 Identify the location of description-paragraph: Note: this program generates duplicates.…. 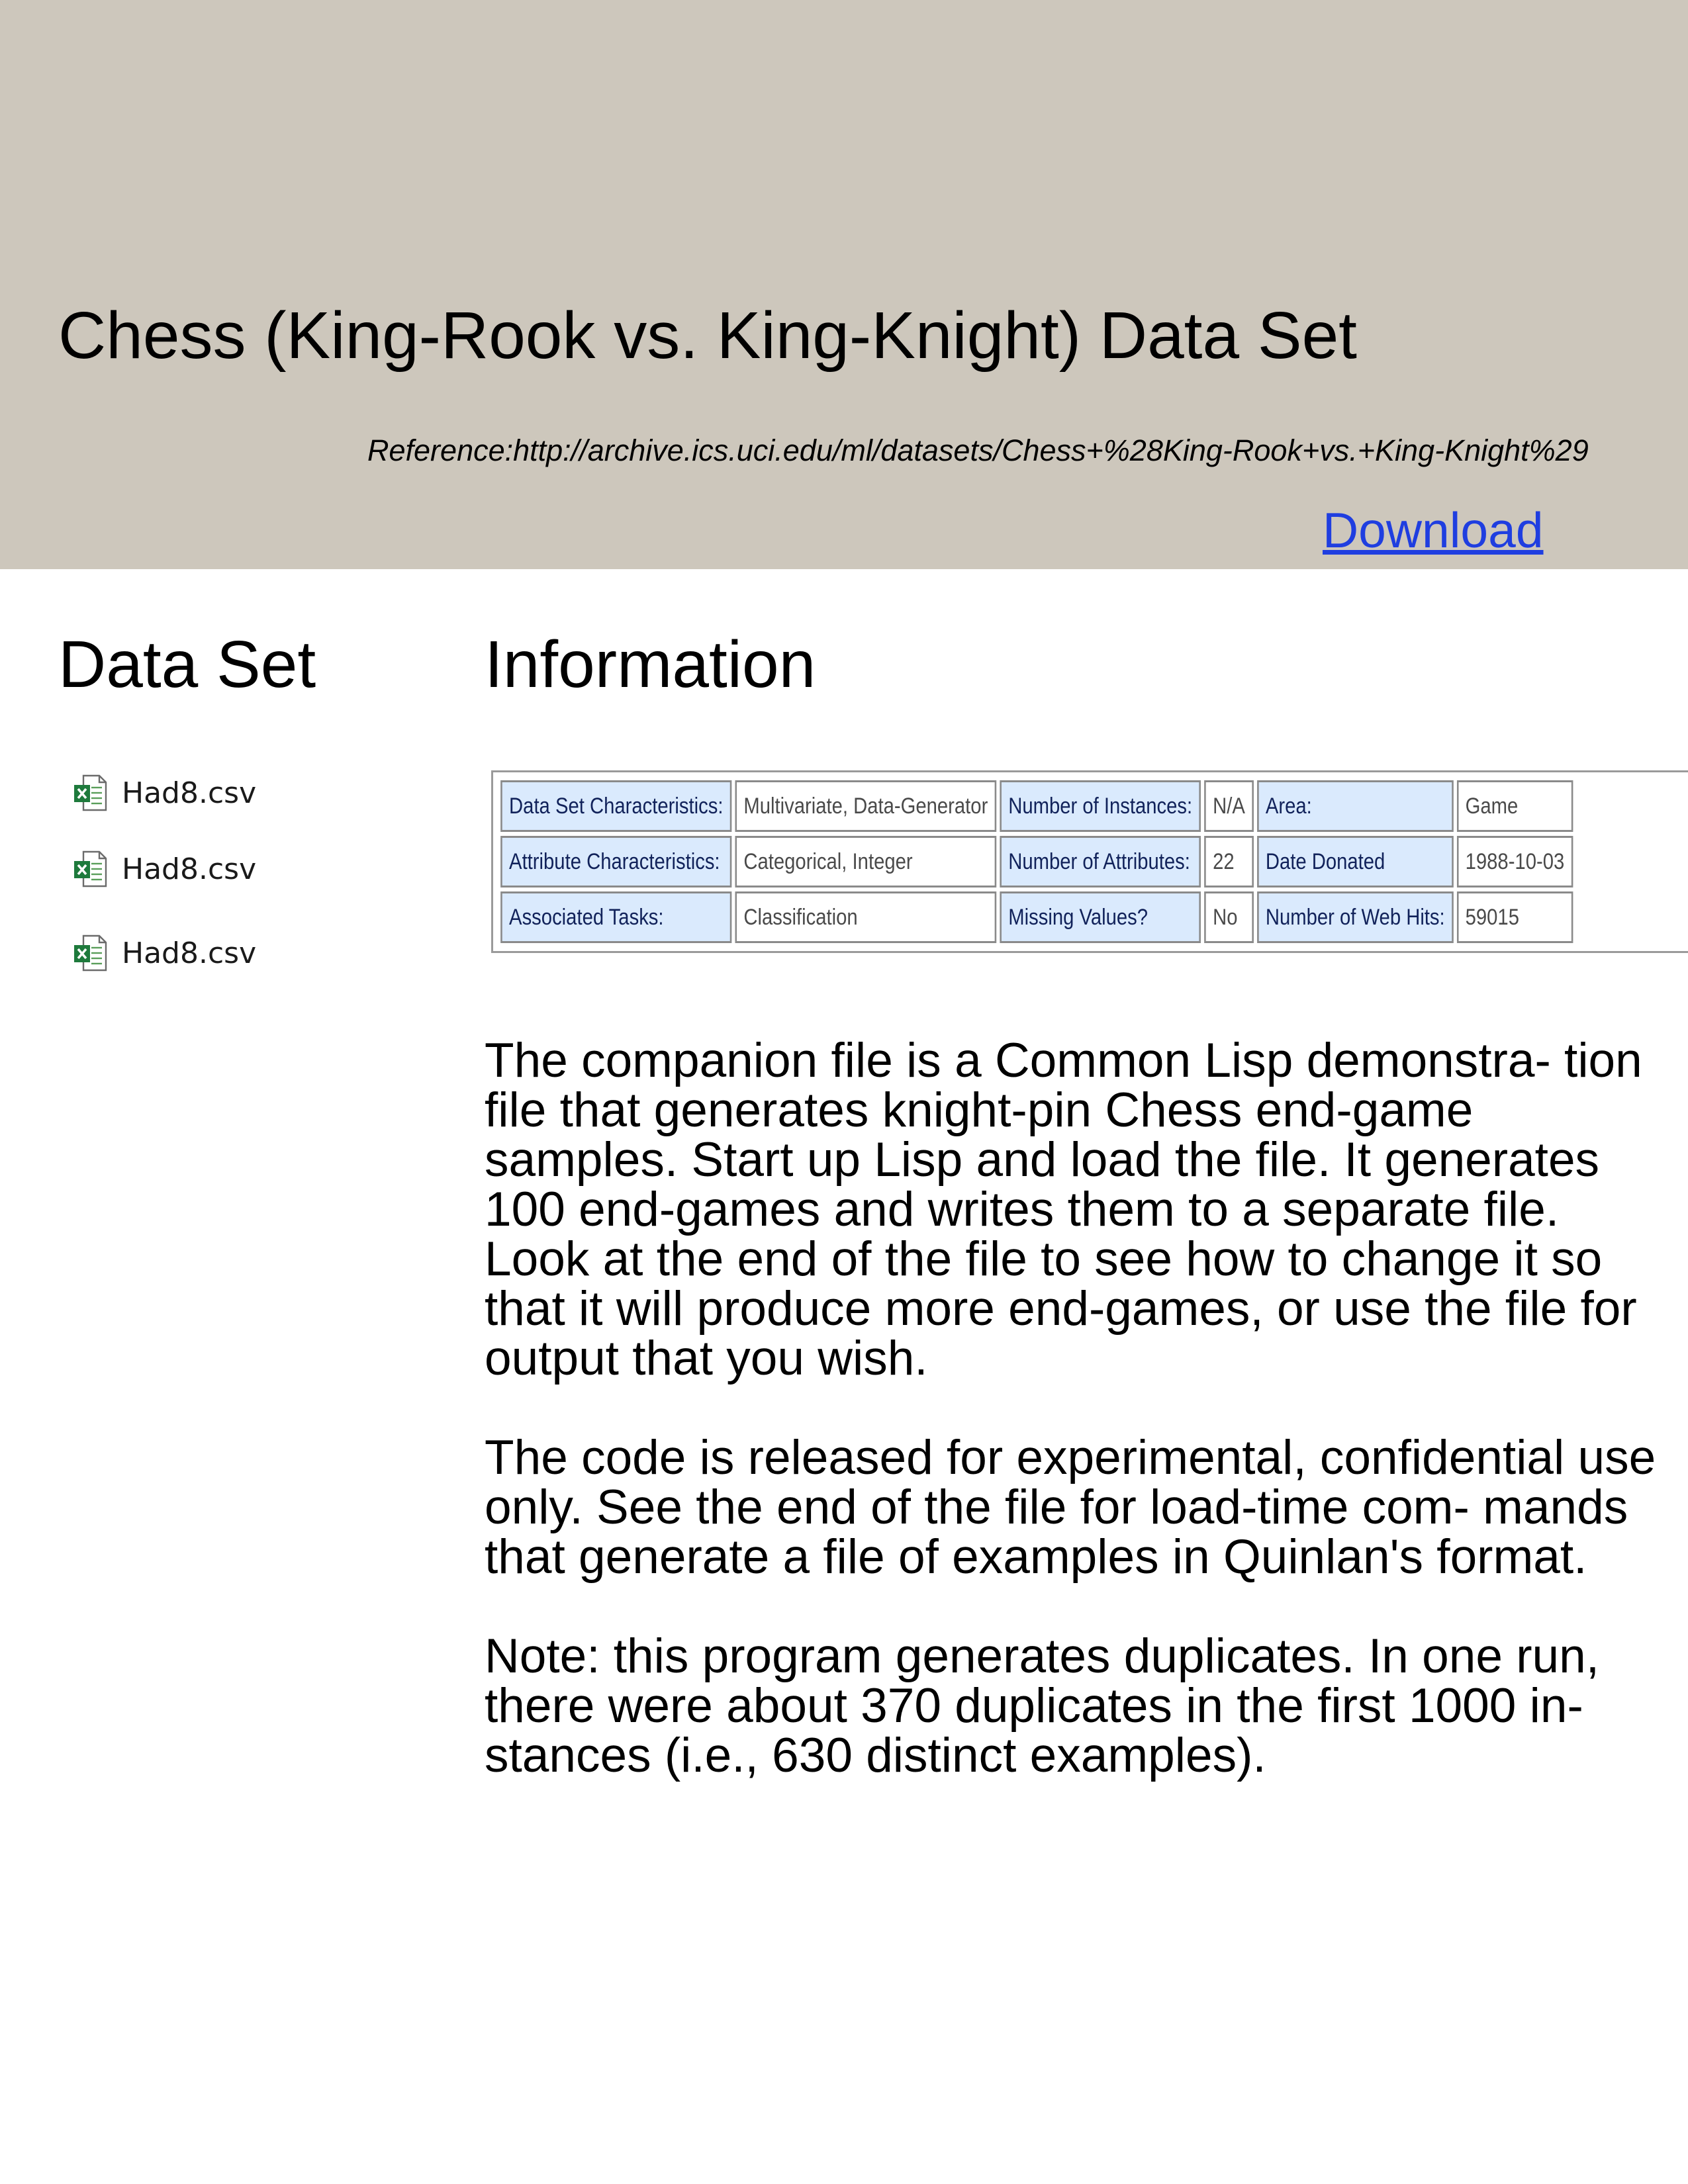
(1042, 1706).